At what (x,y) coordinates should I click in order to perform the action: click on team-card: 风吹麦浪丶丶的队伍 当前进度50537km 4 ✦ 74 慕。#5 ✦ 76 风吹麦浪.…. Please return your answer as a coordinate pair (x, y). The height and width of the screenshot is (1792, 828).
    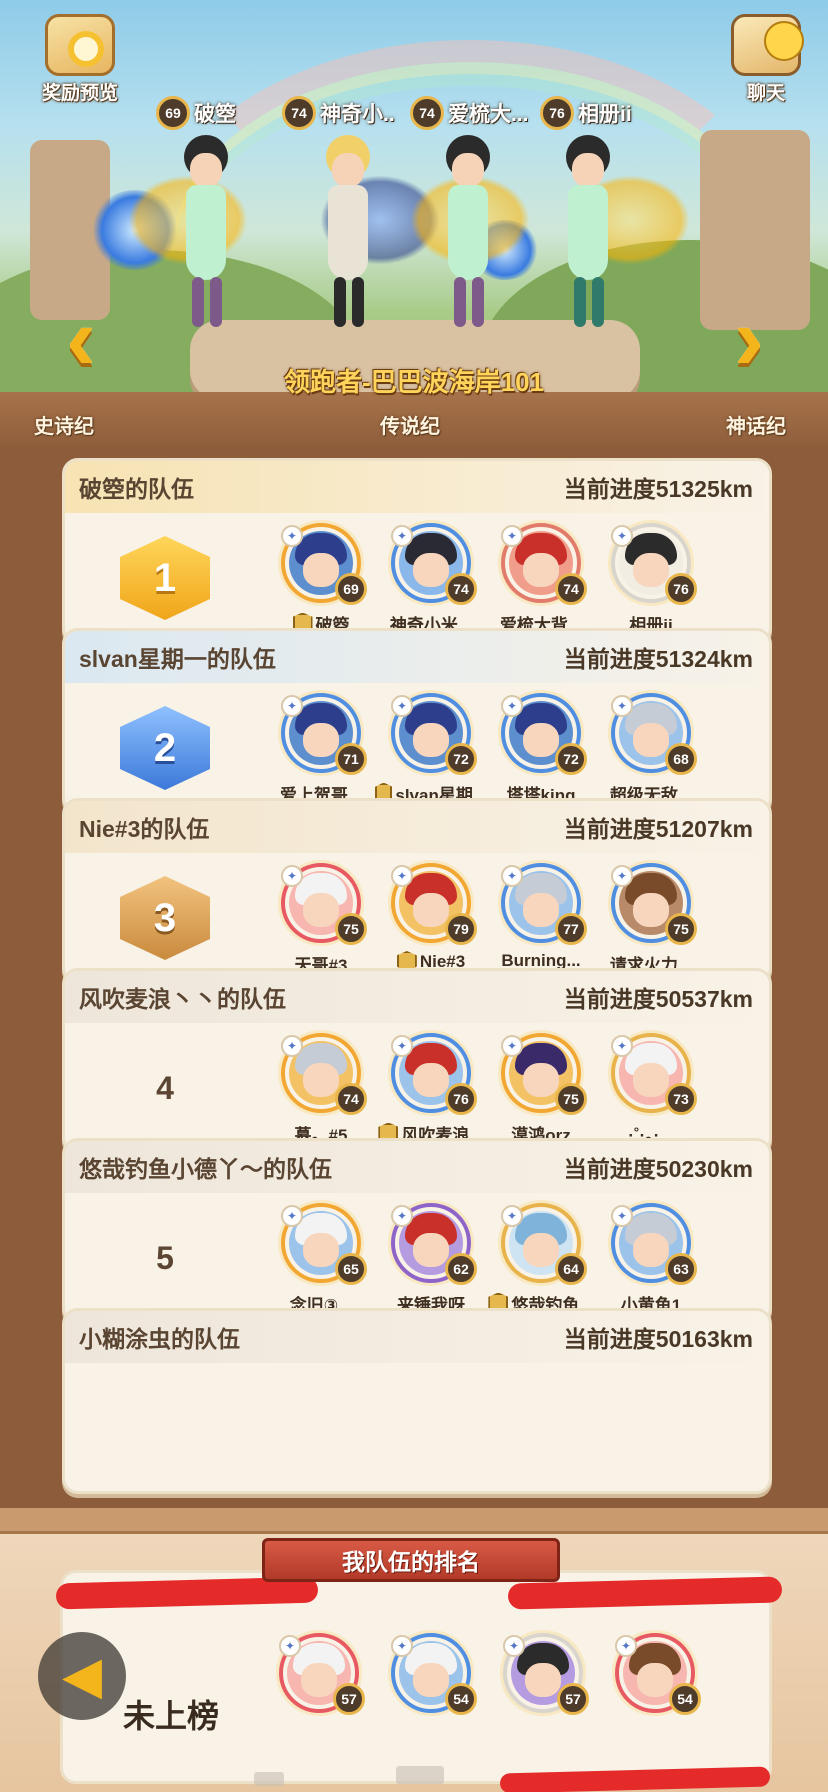
    Looking at the image, I should click on (417, 1061).